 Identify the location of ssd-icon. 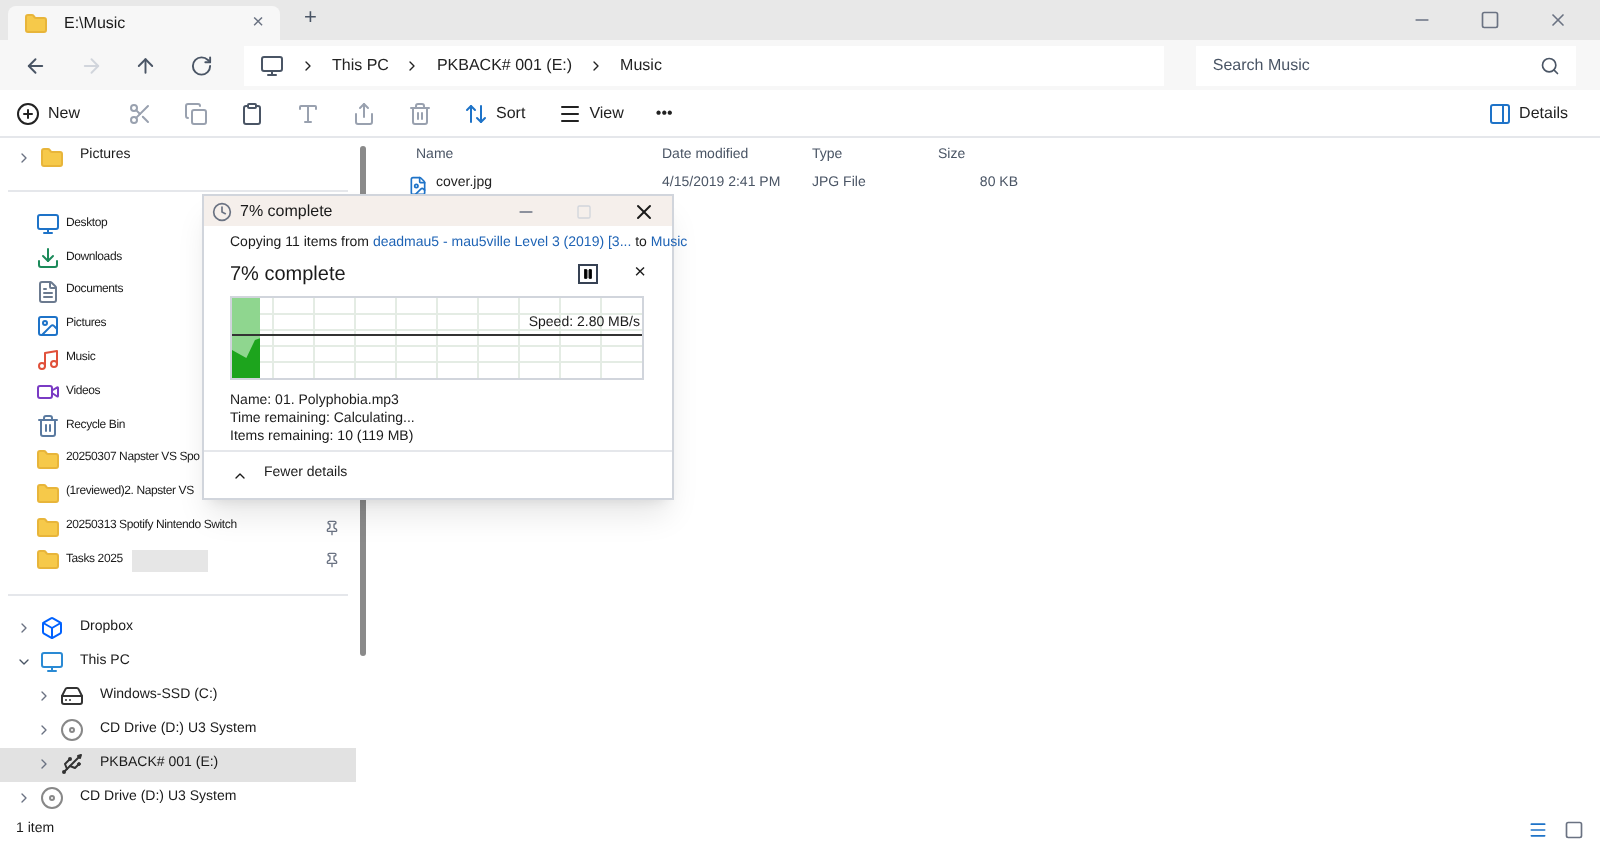
(72, 696).